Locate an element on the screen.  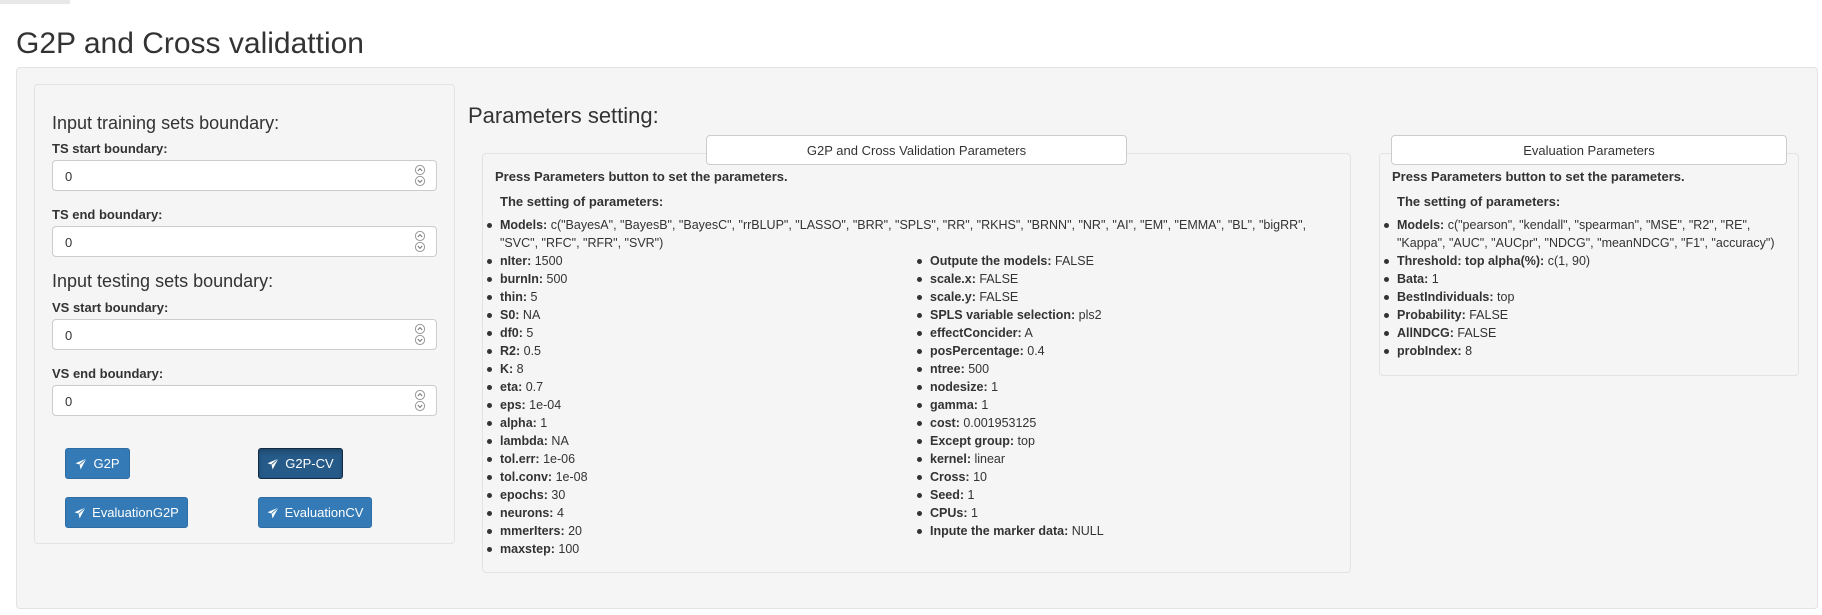
param-item: Except group: top is located at coordinates (1126, 441).